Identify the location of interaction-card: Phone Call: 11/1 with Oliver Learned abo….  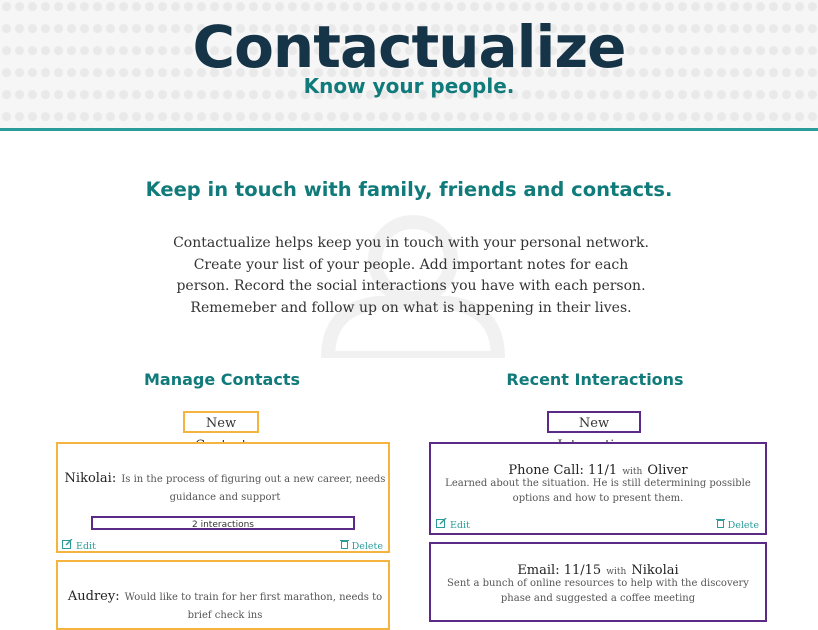
(598, 488).